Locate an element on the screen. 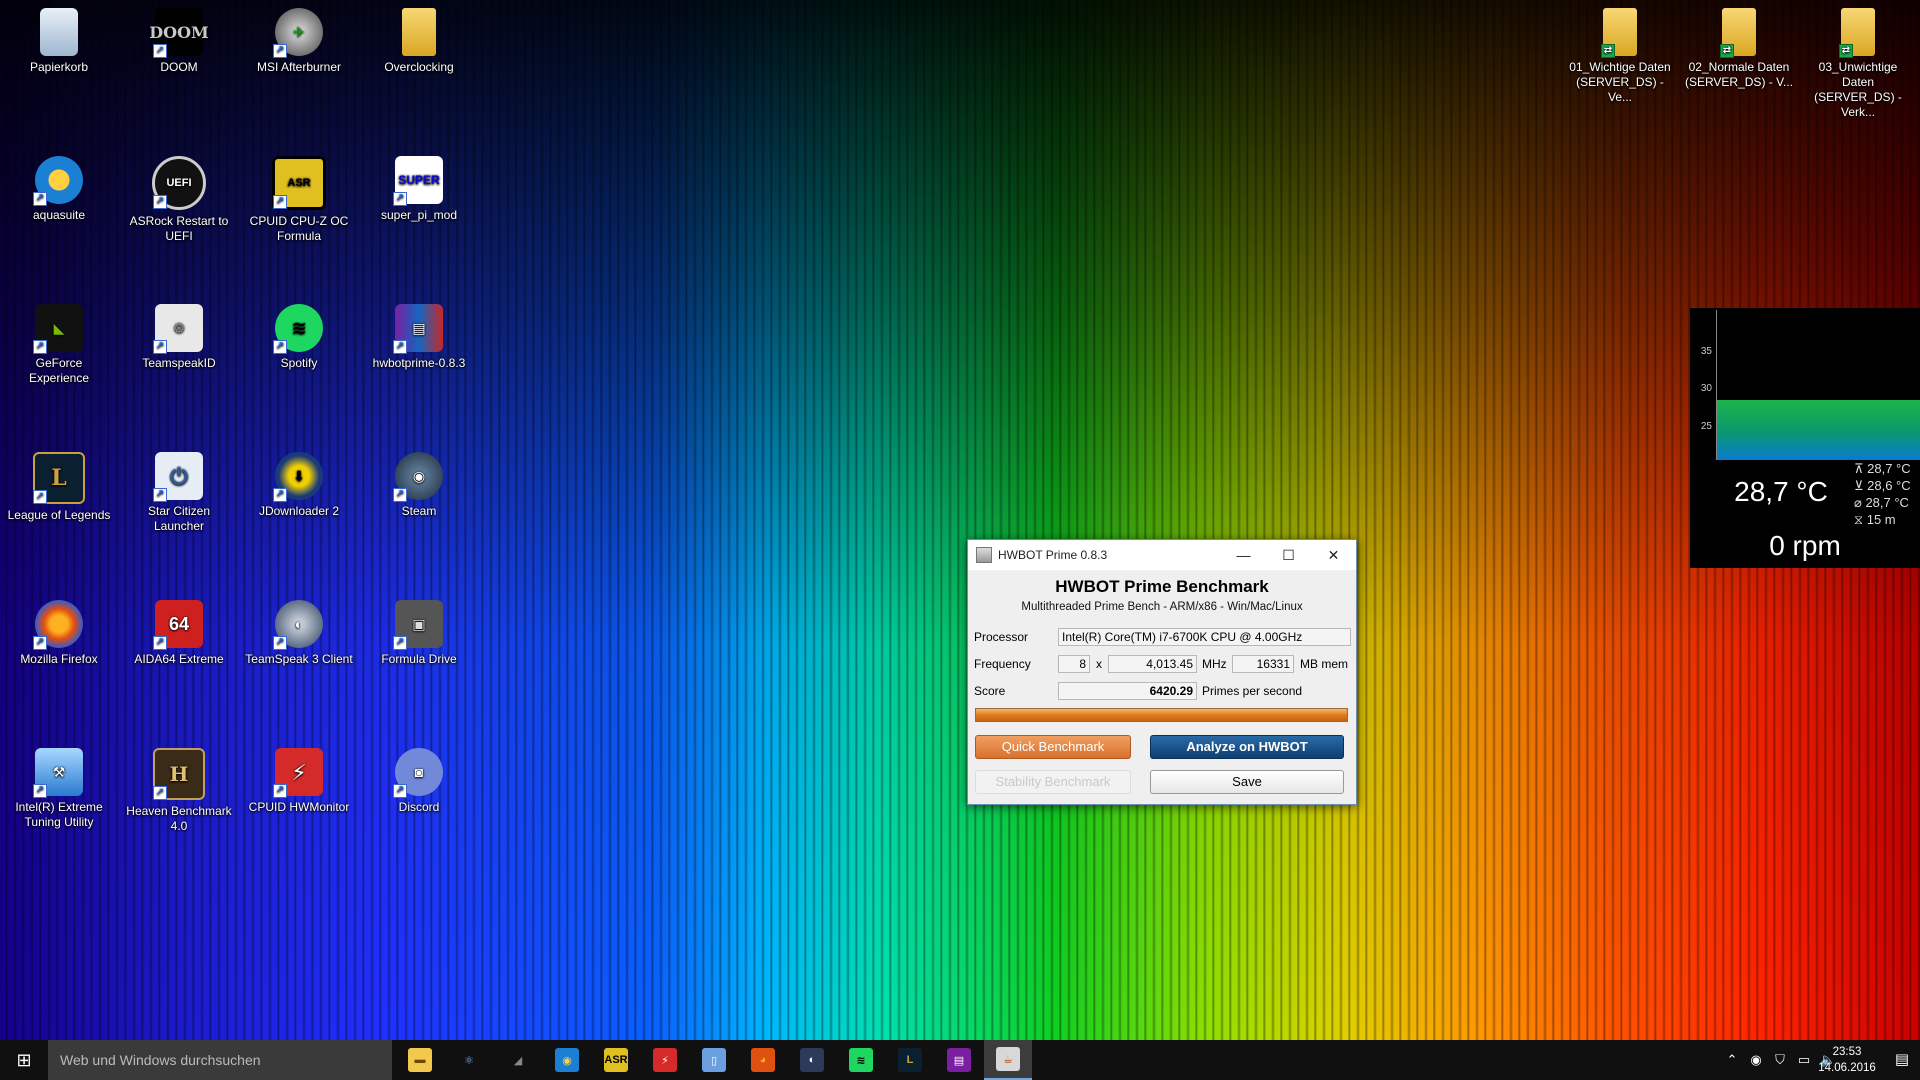 The image size is (1920, 1080). firefox-icon: ↗ is located at coordinates (58, 625).